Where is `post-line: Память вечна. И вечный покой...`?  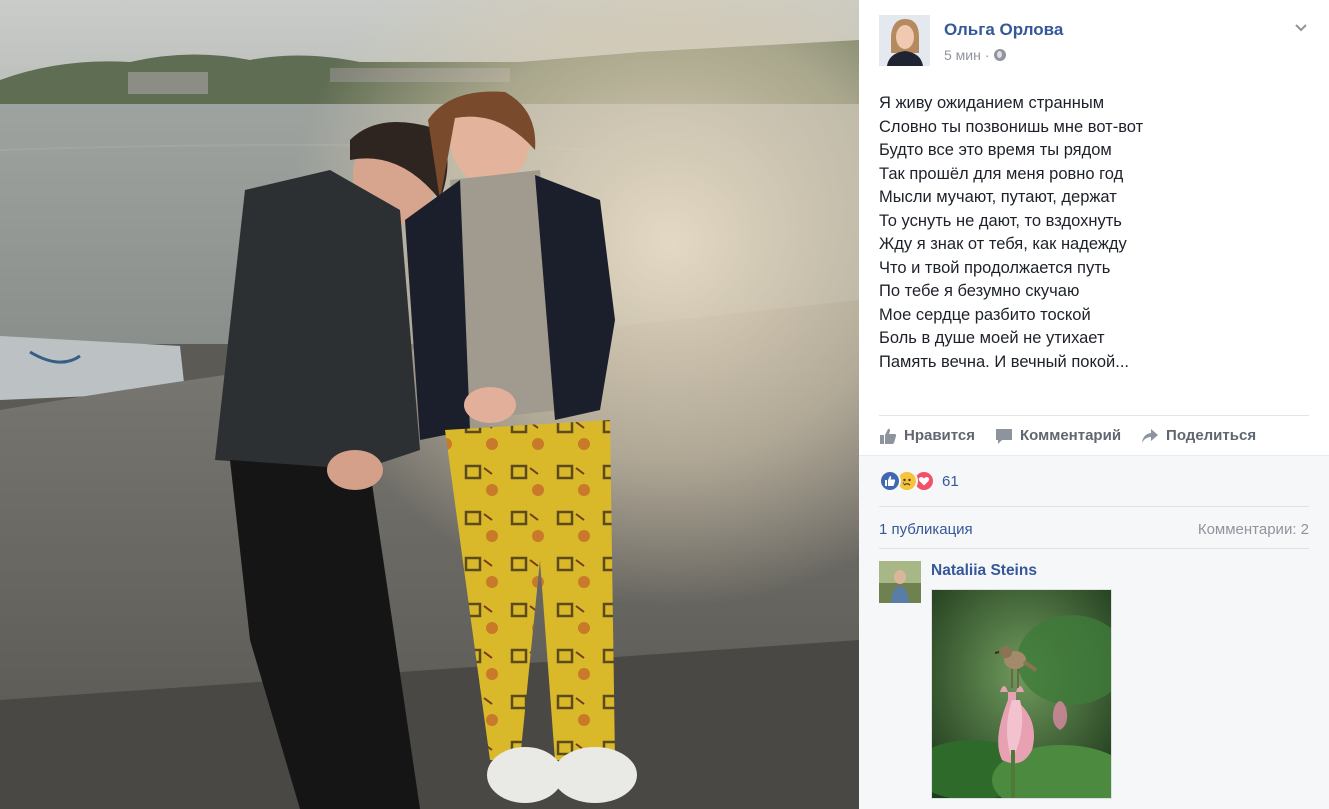
post-line: Память вечна. И вечный покой... is located at coordinates (1004, 361).